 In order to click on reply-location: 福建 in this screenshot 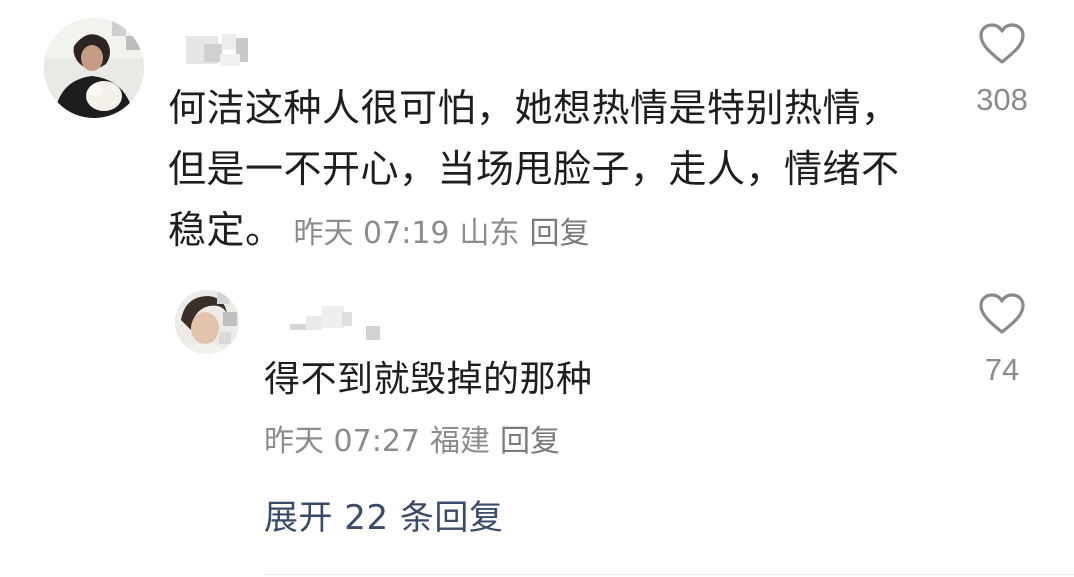, I will do `click(460, 441)`.